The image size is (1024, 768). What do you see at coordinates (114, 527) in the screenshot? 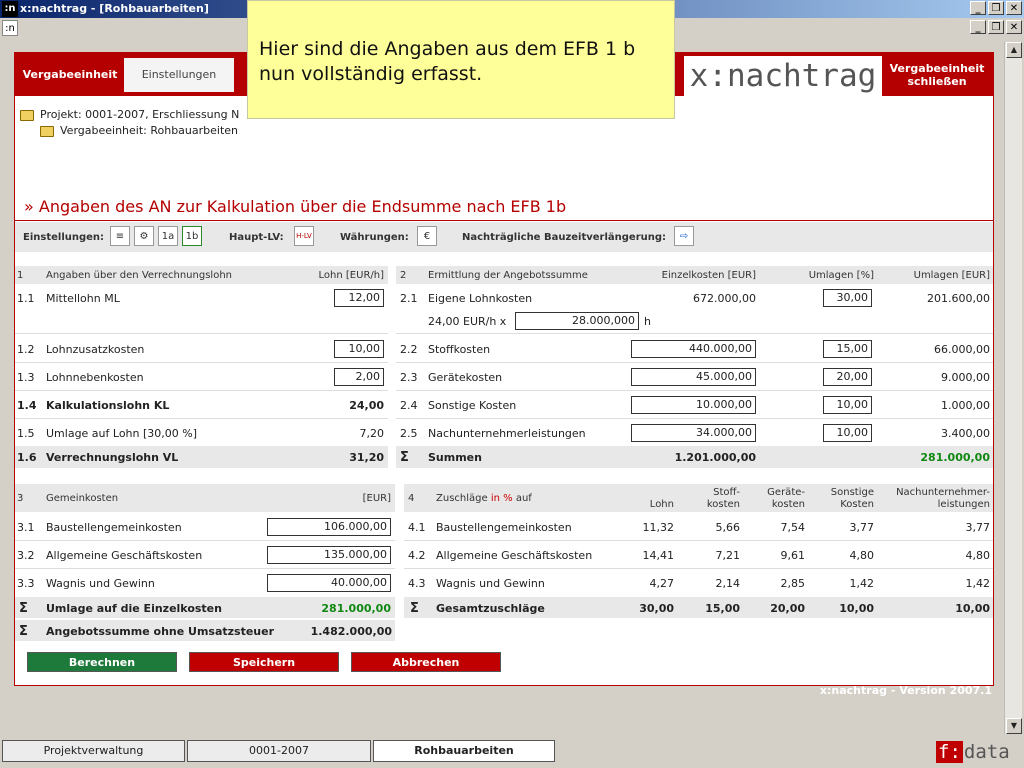
I see `row-label: Baustellengemeinkosten` at bounding box center [114, 527].